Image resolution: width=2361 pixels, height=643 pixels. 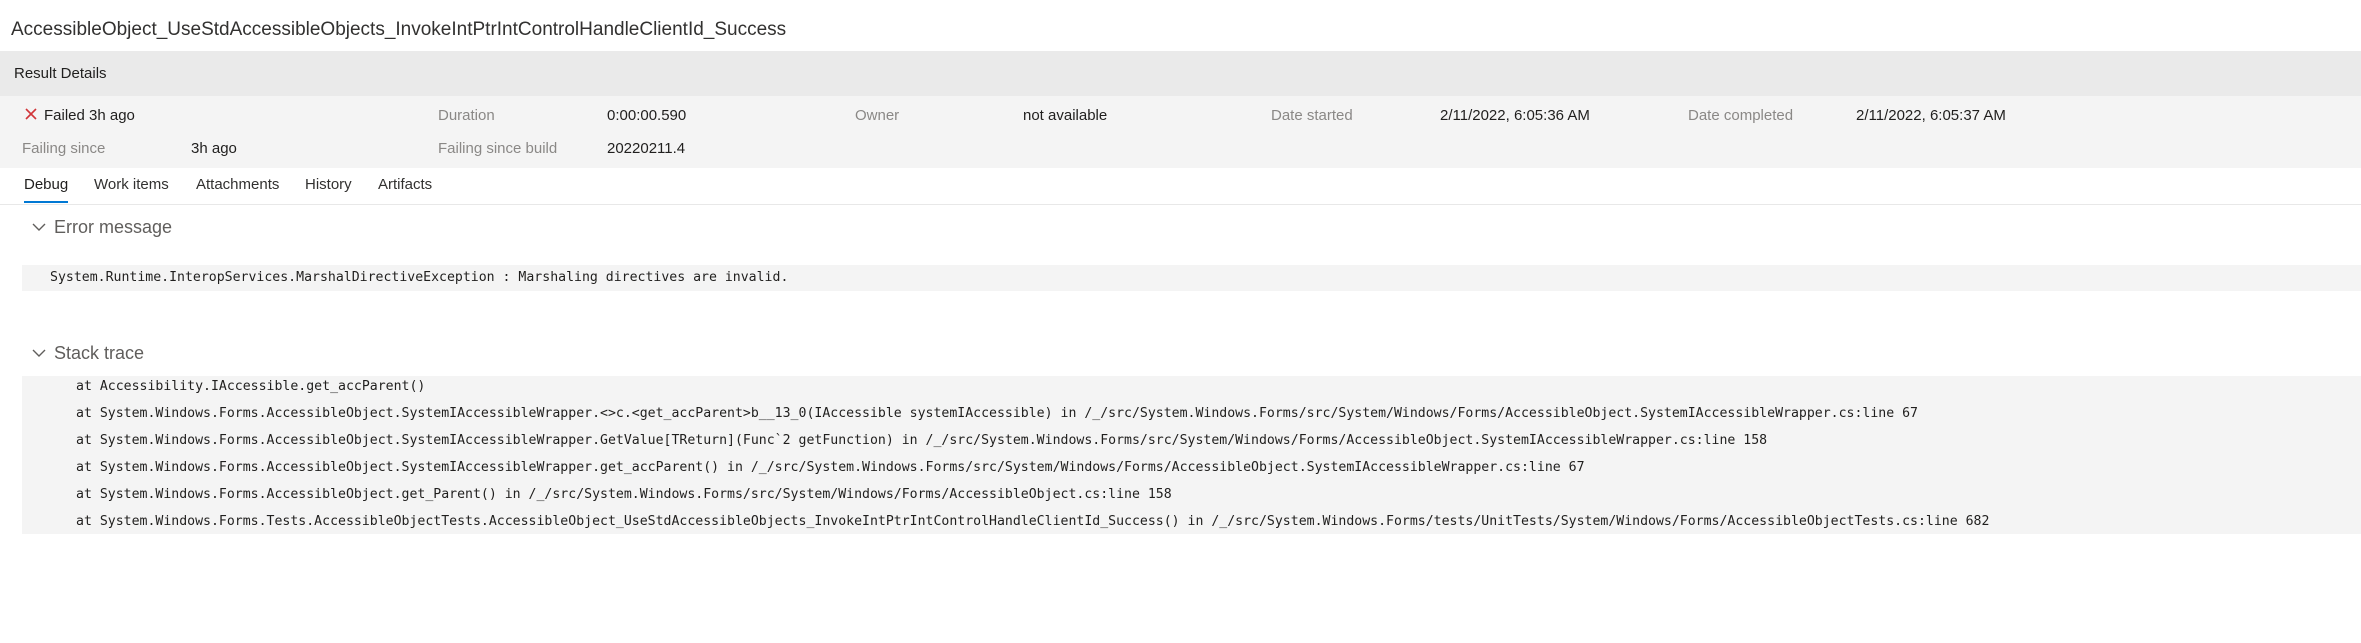 I want to click on tab-work-items: Work items, so click(x=131, y=184).